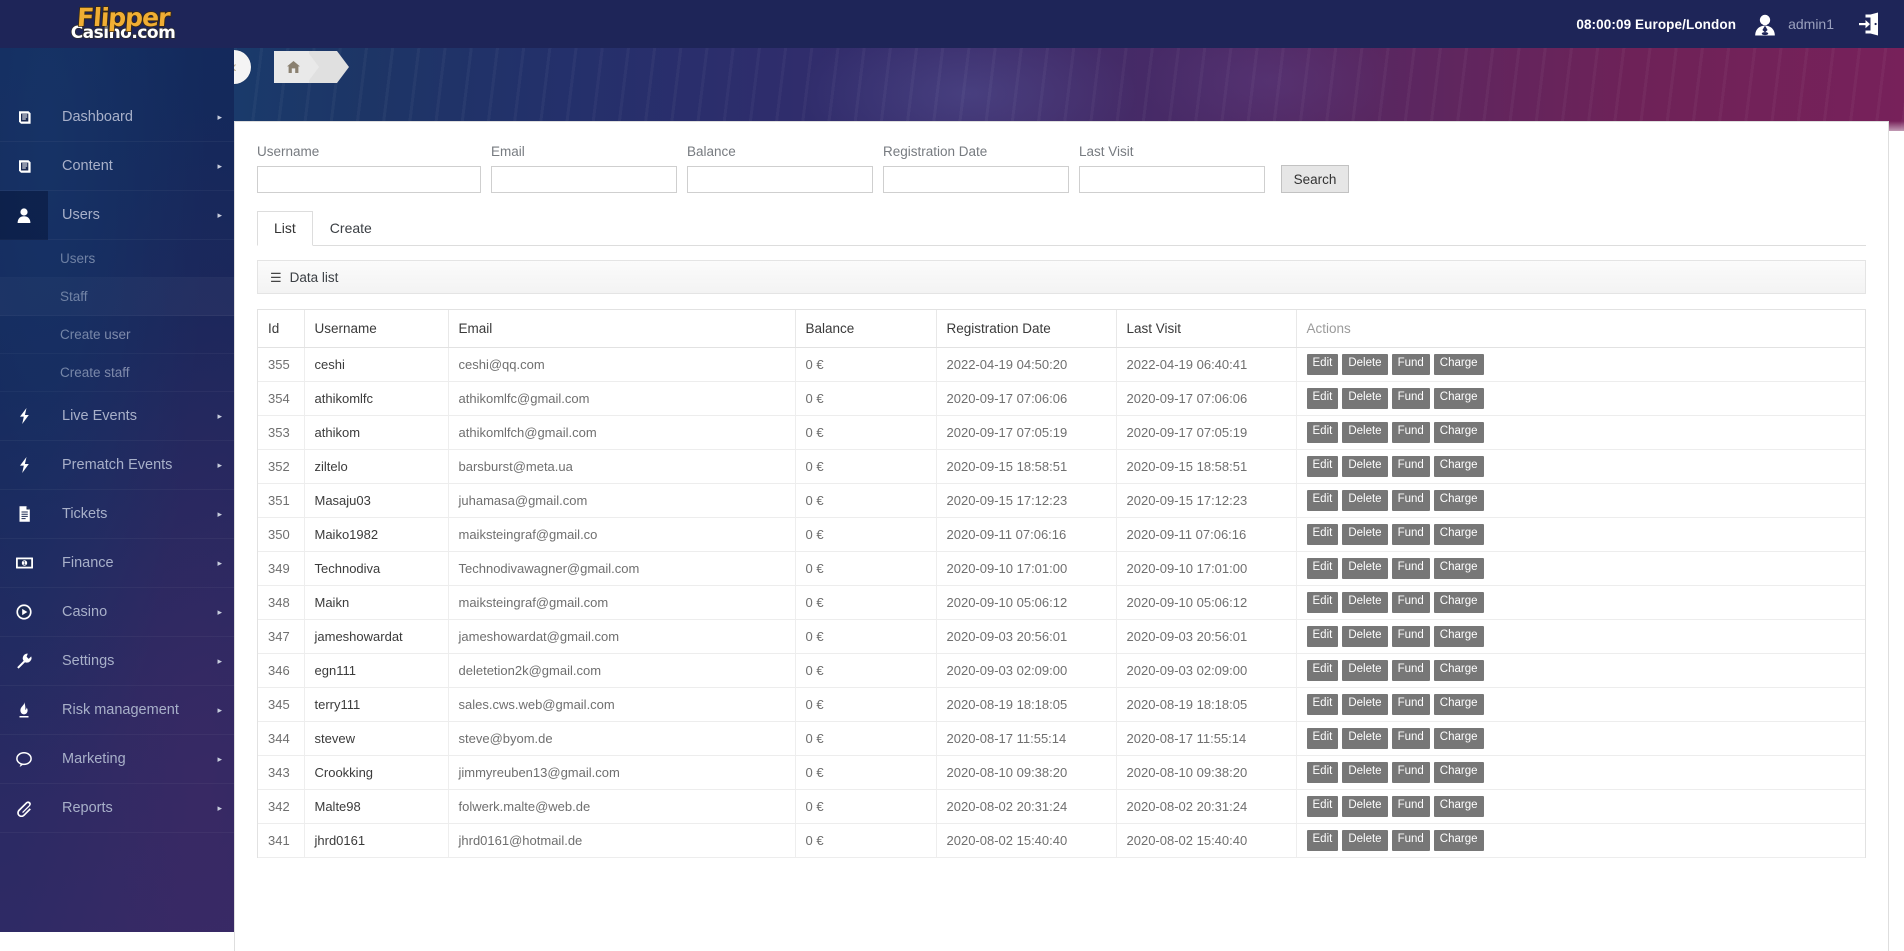 This screenshot has width=1904, height=951. Describe the element at coordinates (117, 563) in the screenshot. I see `sidebar-item-finance: 1 Finance ▸` at that location.